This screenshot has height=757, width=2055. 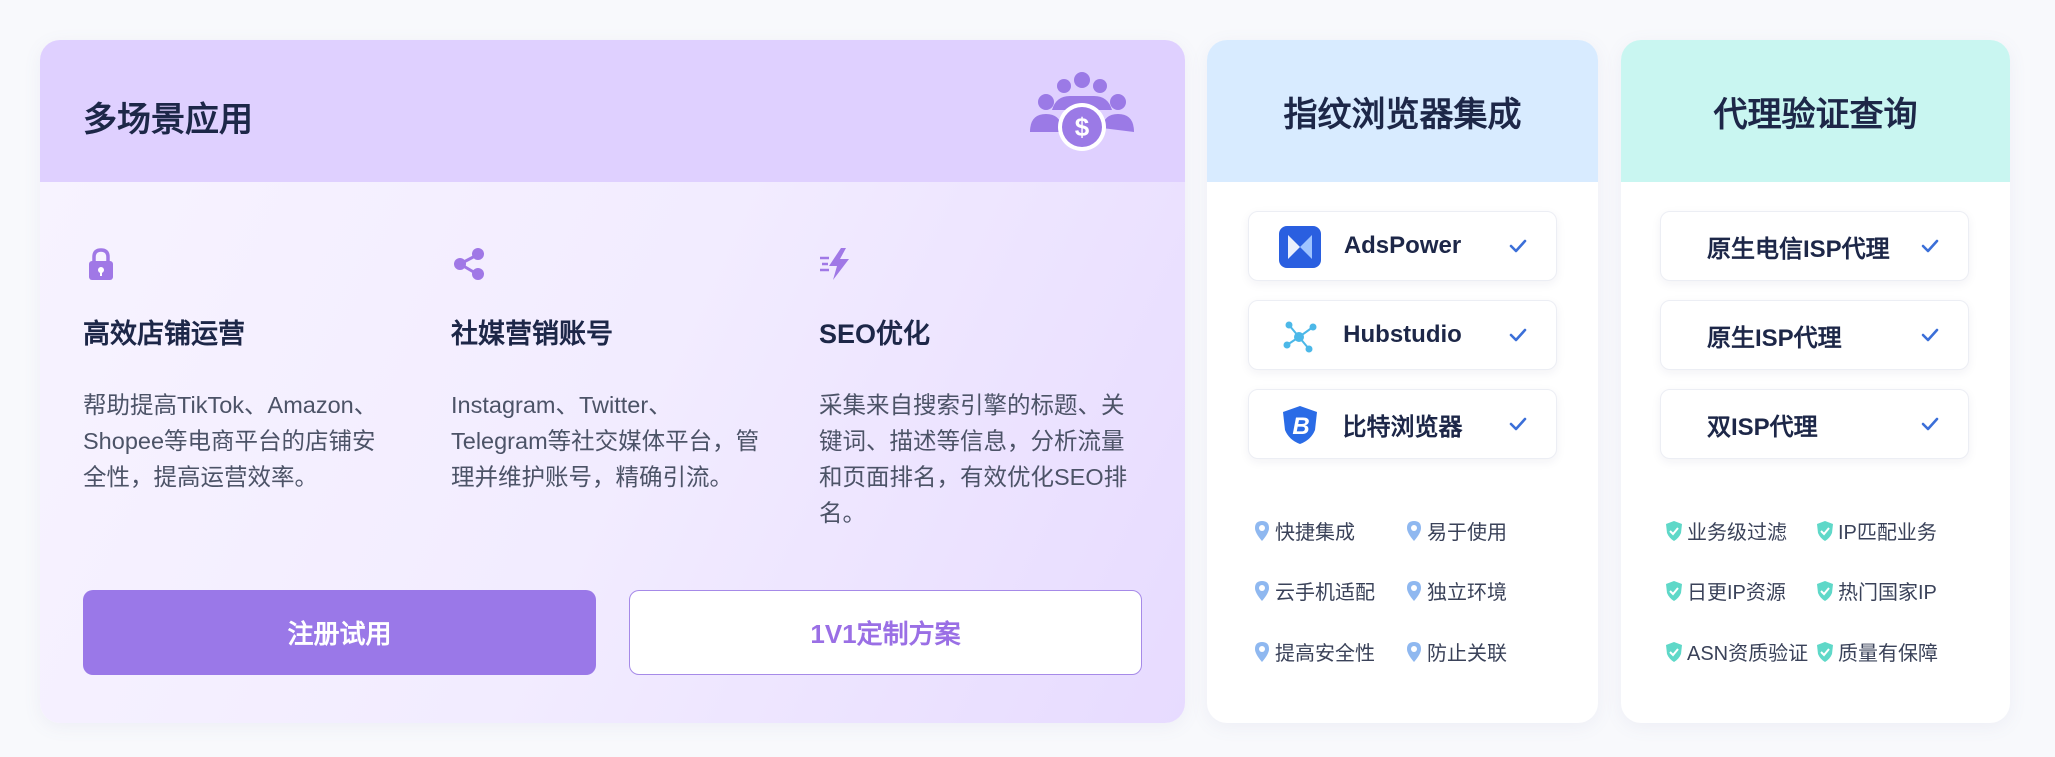 What do you see at coordinates (885, 632) in the screenshot?
I see `custom-plan-button: 1V1定制方案` at bounding box center [885, 632].